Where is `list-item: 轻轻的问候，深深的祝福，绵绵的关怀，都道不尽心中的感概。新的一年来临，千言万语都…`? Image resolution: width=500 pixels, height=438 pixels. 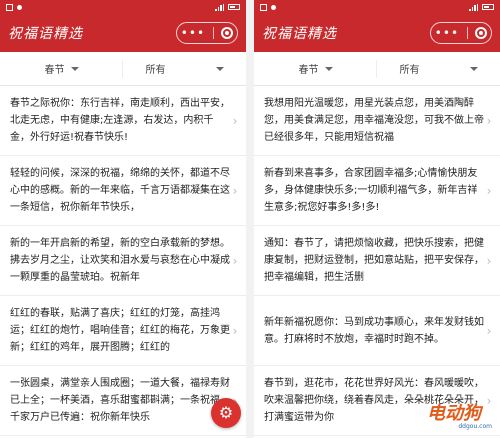 list-item: 轻轻的问候，深深的祝福，绵绵的关怀，都道不尽心中的感概。新的一年来临，千言万语都… is located at coordinates (123, 191).